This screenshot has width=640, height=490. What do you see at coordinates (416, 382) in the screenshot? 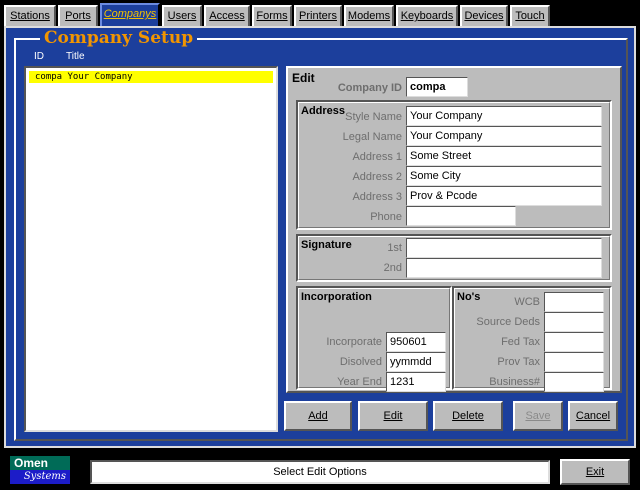
I see `year-end-field: 1231` at bounding box center [416, 382].